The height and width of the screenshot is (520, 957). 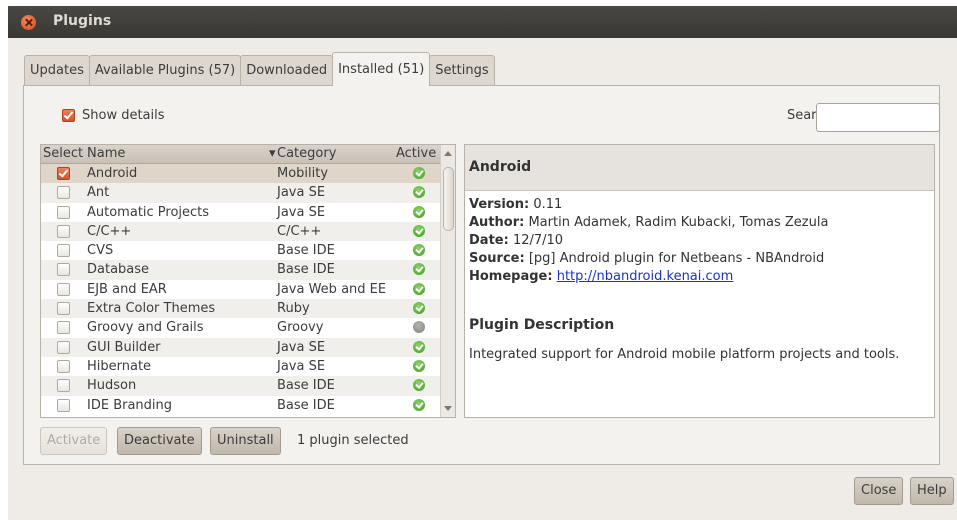 I want to click on inactive-status-icon, so click(x=419, y=327).